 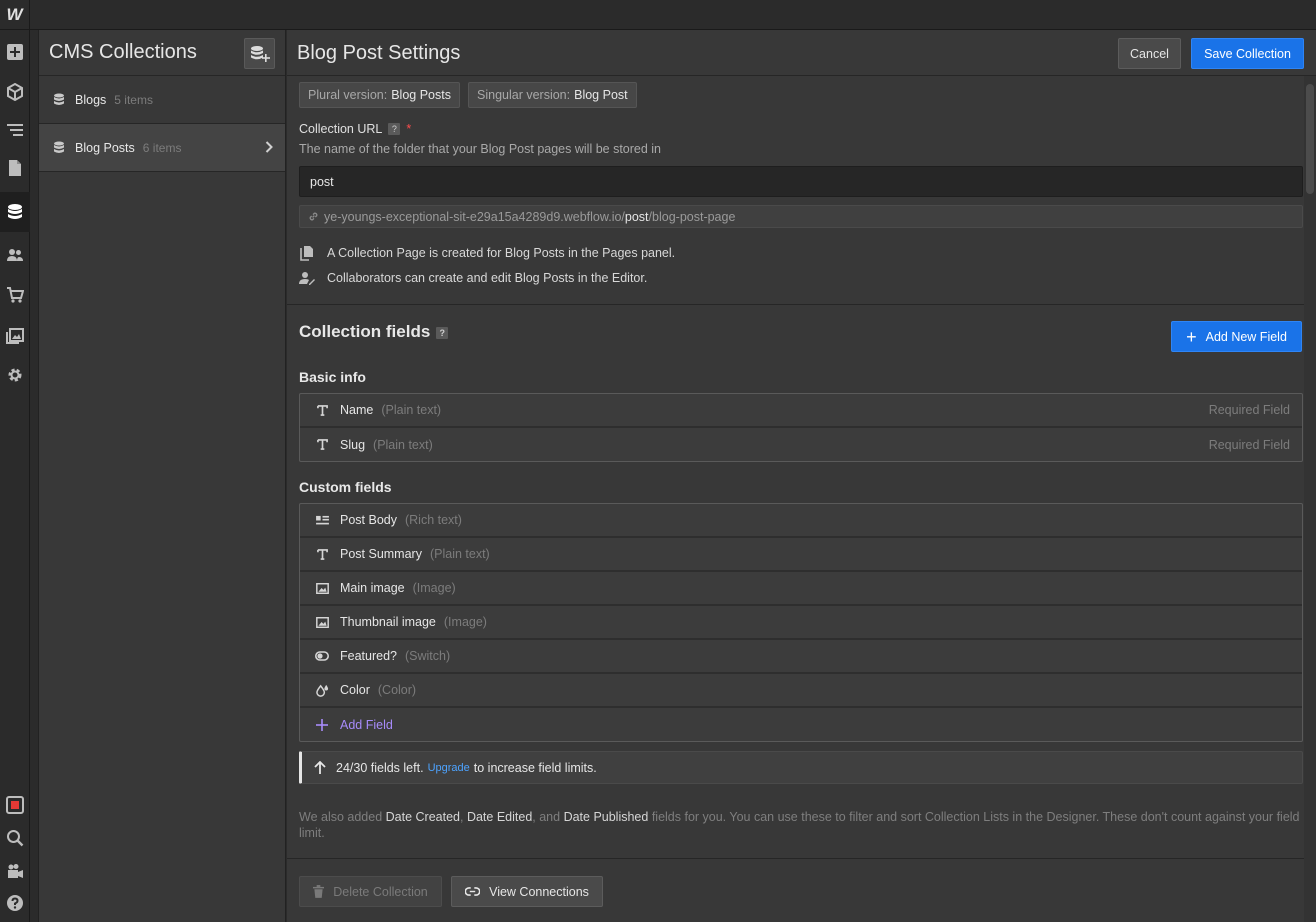 I want to click on cms-database-icon, so click(x=15, y=212).